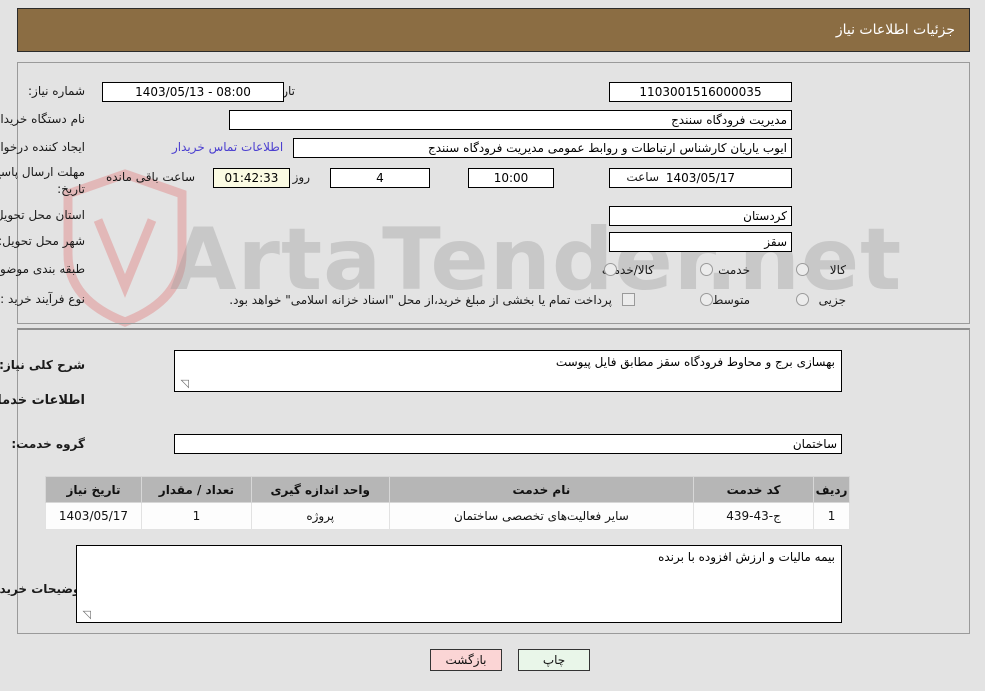 Image resolution: width=985 pixels, height=691 pixels. What do you see at coordinates (380, 178) in the screenshot?
I see `remaining-days-field: 4` at bounding box center [380, 178].